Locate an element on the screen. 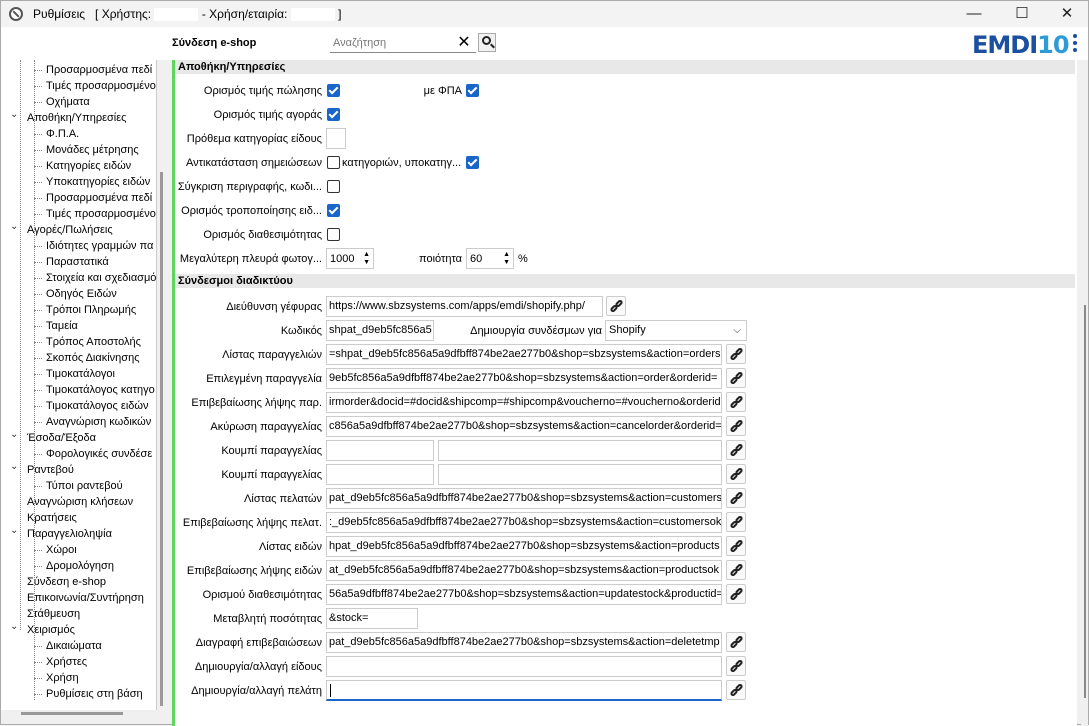 Image resolution: width=1089 pixels, height=726 pixels. sidebar-item: Κατηγορίες ειδών is located at coordinates (88, 166).